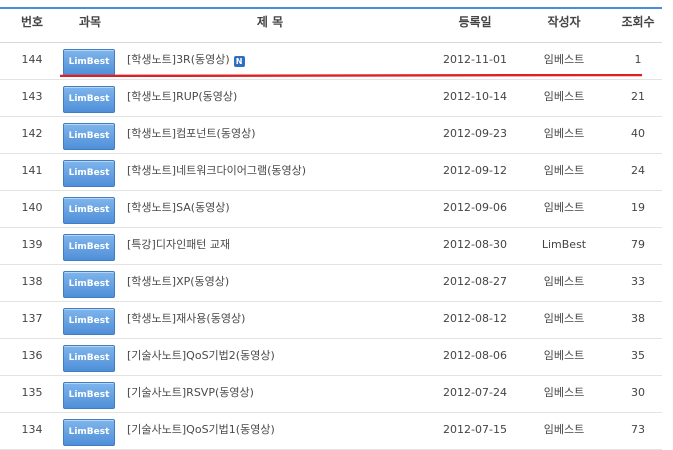 The height and width of the screenshot is (450, 673). Describe the element at coordinates (270, 22) in the screenshot. I see `header-title: 제 목` at that location.